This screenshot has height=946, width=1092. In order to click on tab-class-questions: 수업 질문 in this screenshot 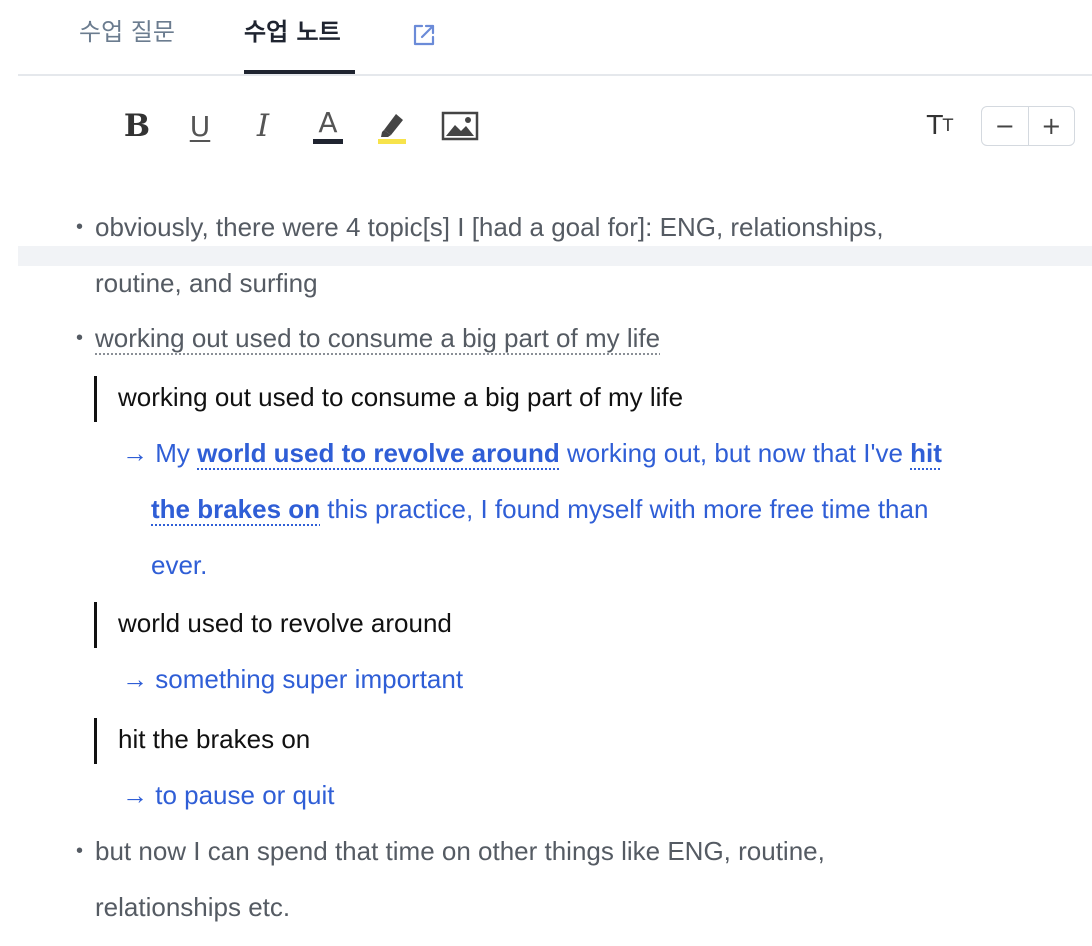, I will do `click(127, 32)`.